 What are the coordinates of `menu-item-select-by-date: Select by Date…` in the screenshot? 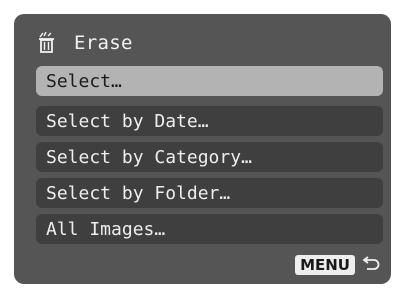 It's located at (209, 121).